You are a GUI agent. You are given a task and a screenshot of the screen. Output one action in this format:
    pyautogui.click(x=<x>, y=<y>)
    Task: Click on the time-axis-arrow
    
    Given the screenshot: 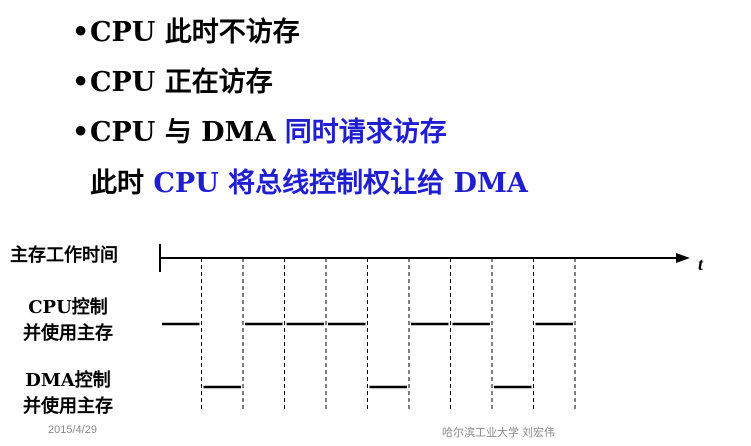 What is the action you would take?
    pyautogui.click(x=683, y=258)
    